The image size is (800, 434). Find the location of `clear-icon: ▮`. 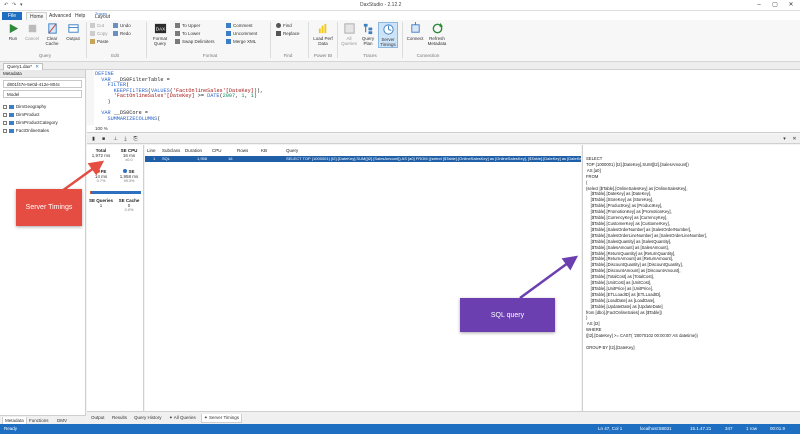

clear-icon: ▮ is located at coordinates (93, 139).